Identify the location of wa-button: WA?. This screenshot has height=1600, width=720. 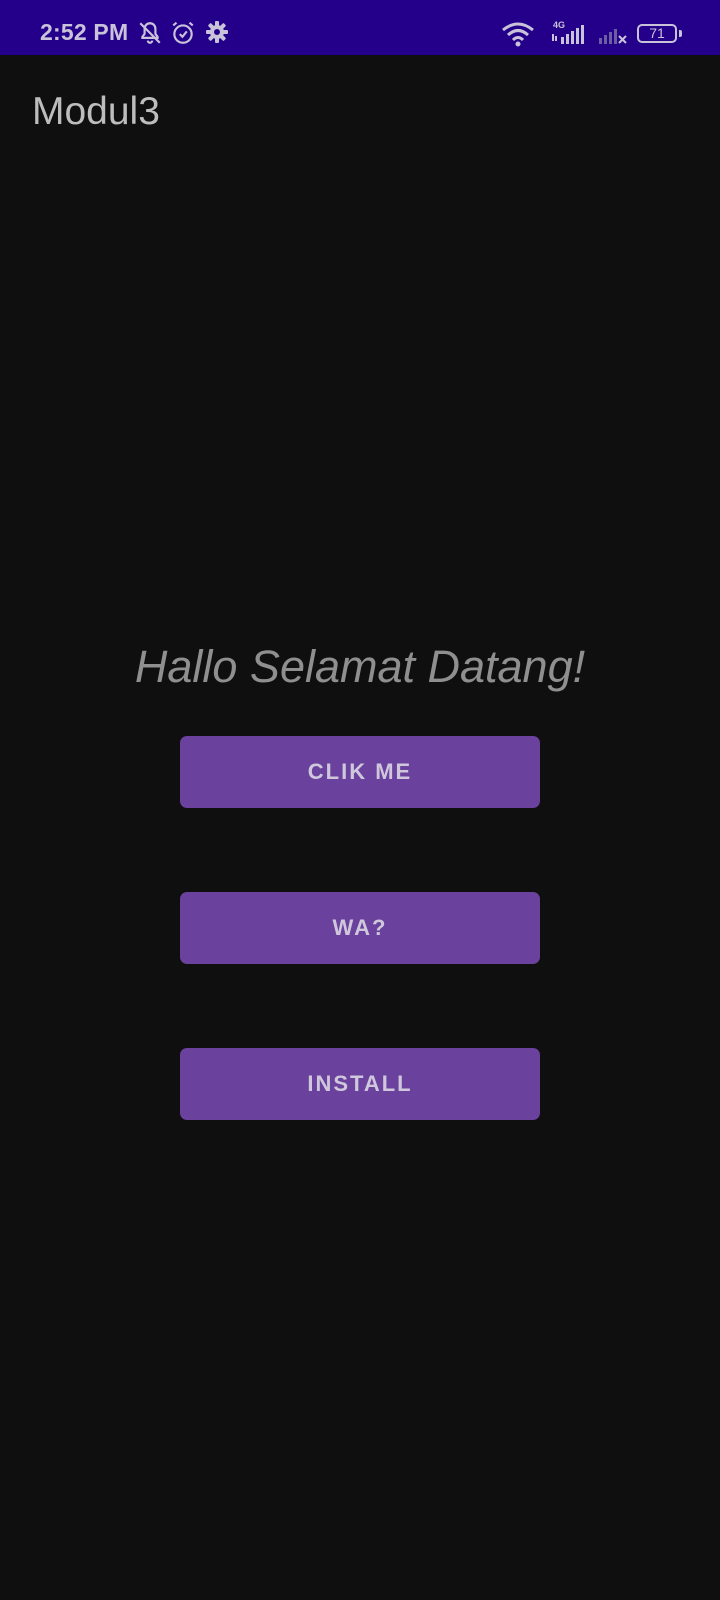
(360, 928).